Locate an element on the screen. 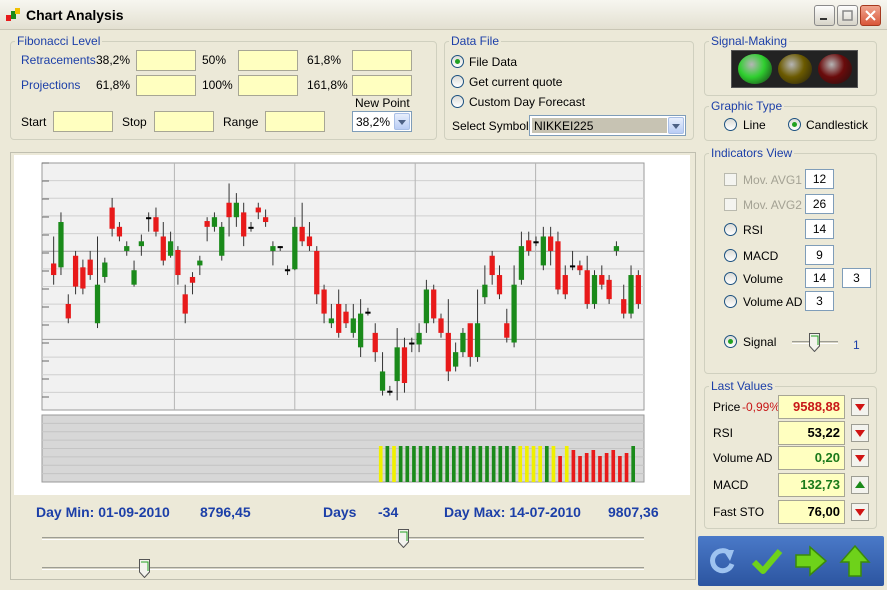 The image size is (887, 590). volume-ad-field: 3 is located at coordinates (819, 301).